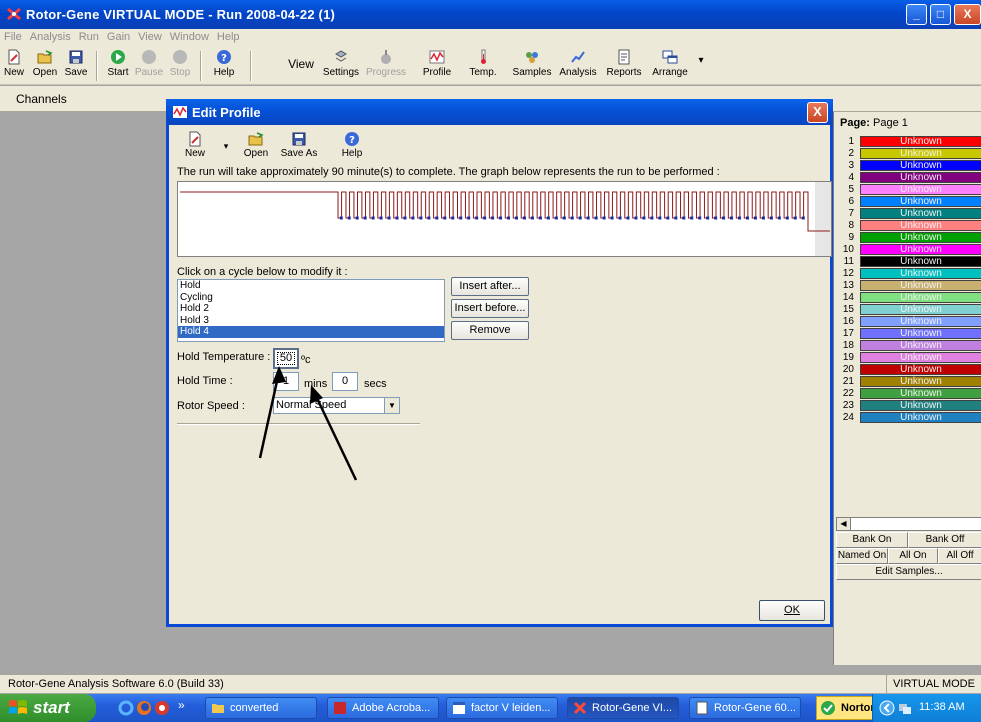 This screenshot has width=981, height=722. What do you see at coordinates (483, 66) in the screenshot?
I see `temp-button: Temp.` at bounding box center [483, 66].